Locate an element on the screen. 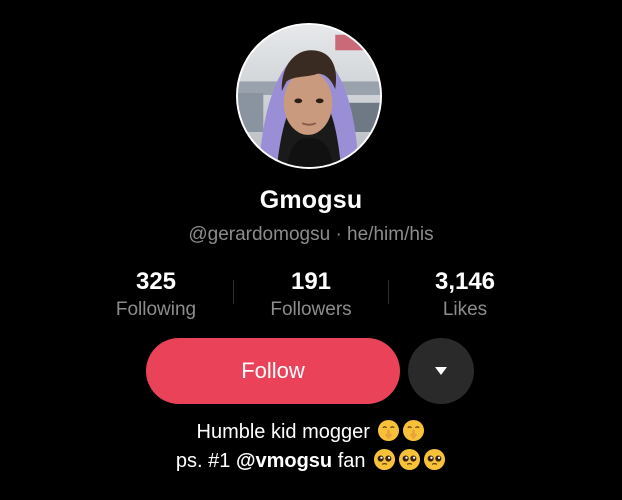 This screenshot has width=622, height=500. likes-count: 3,146 is located at coordinates (465, 281).